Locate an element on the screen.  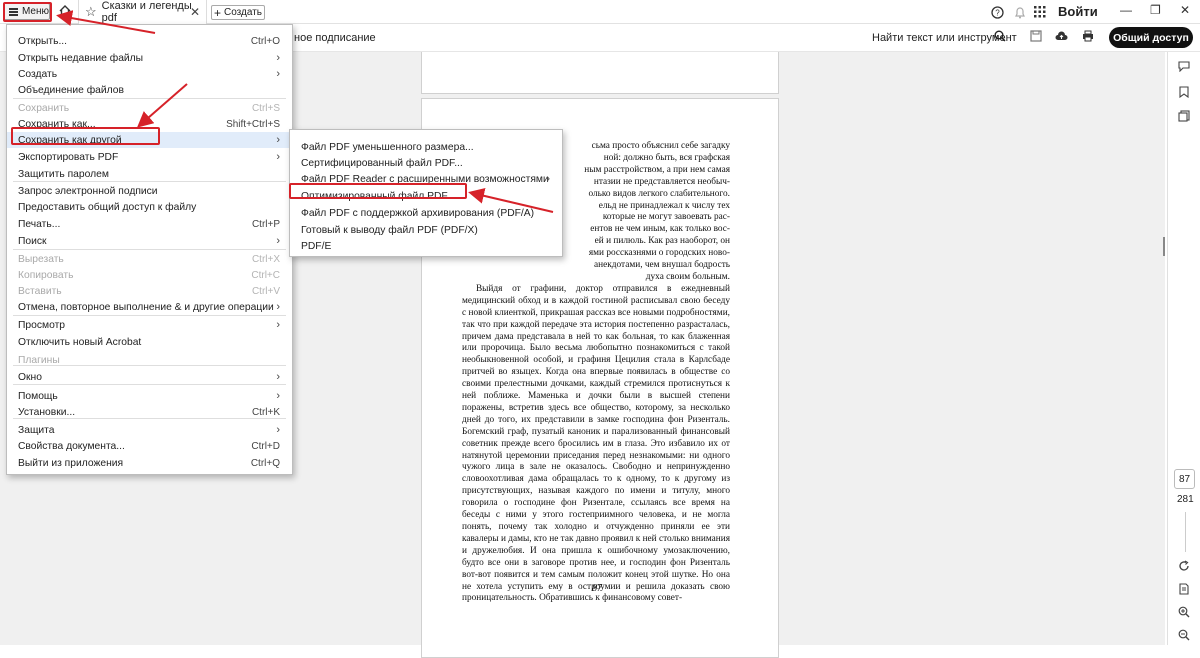
login-button: Войти is located at coordinates (1078, 11).